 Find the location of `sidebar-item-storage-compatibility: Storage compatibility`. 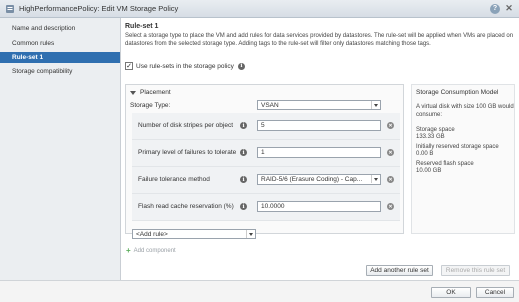

sidebar-item-storage-compatibility: Storage compatibility is located at coordinates (60, 71).